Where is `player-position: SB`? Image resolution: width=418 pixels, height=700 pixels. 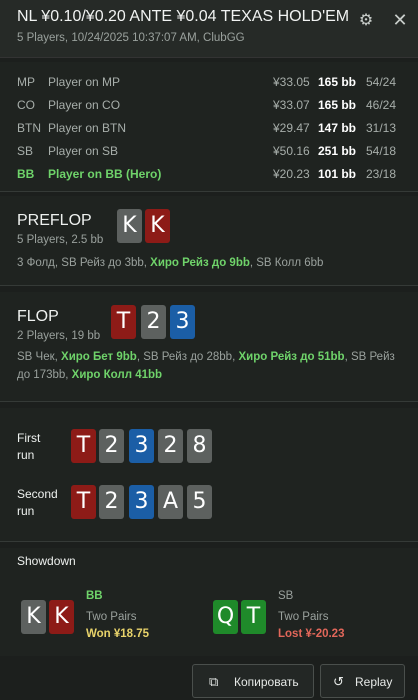
player-position: SB is located at coordinates (25, 151).